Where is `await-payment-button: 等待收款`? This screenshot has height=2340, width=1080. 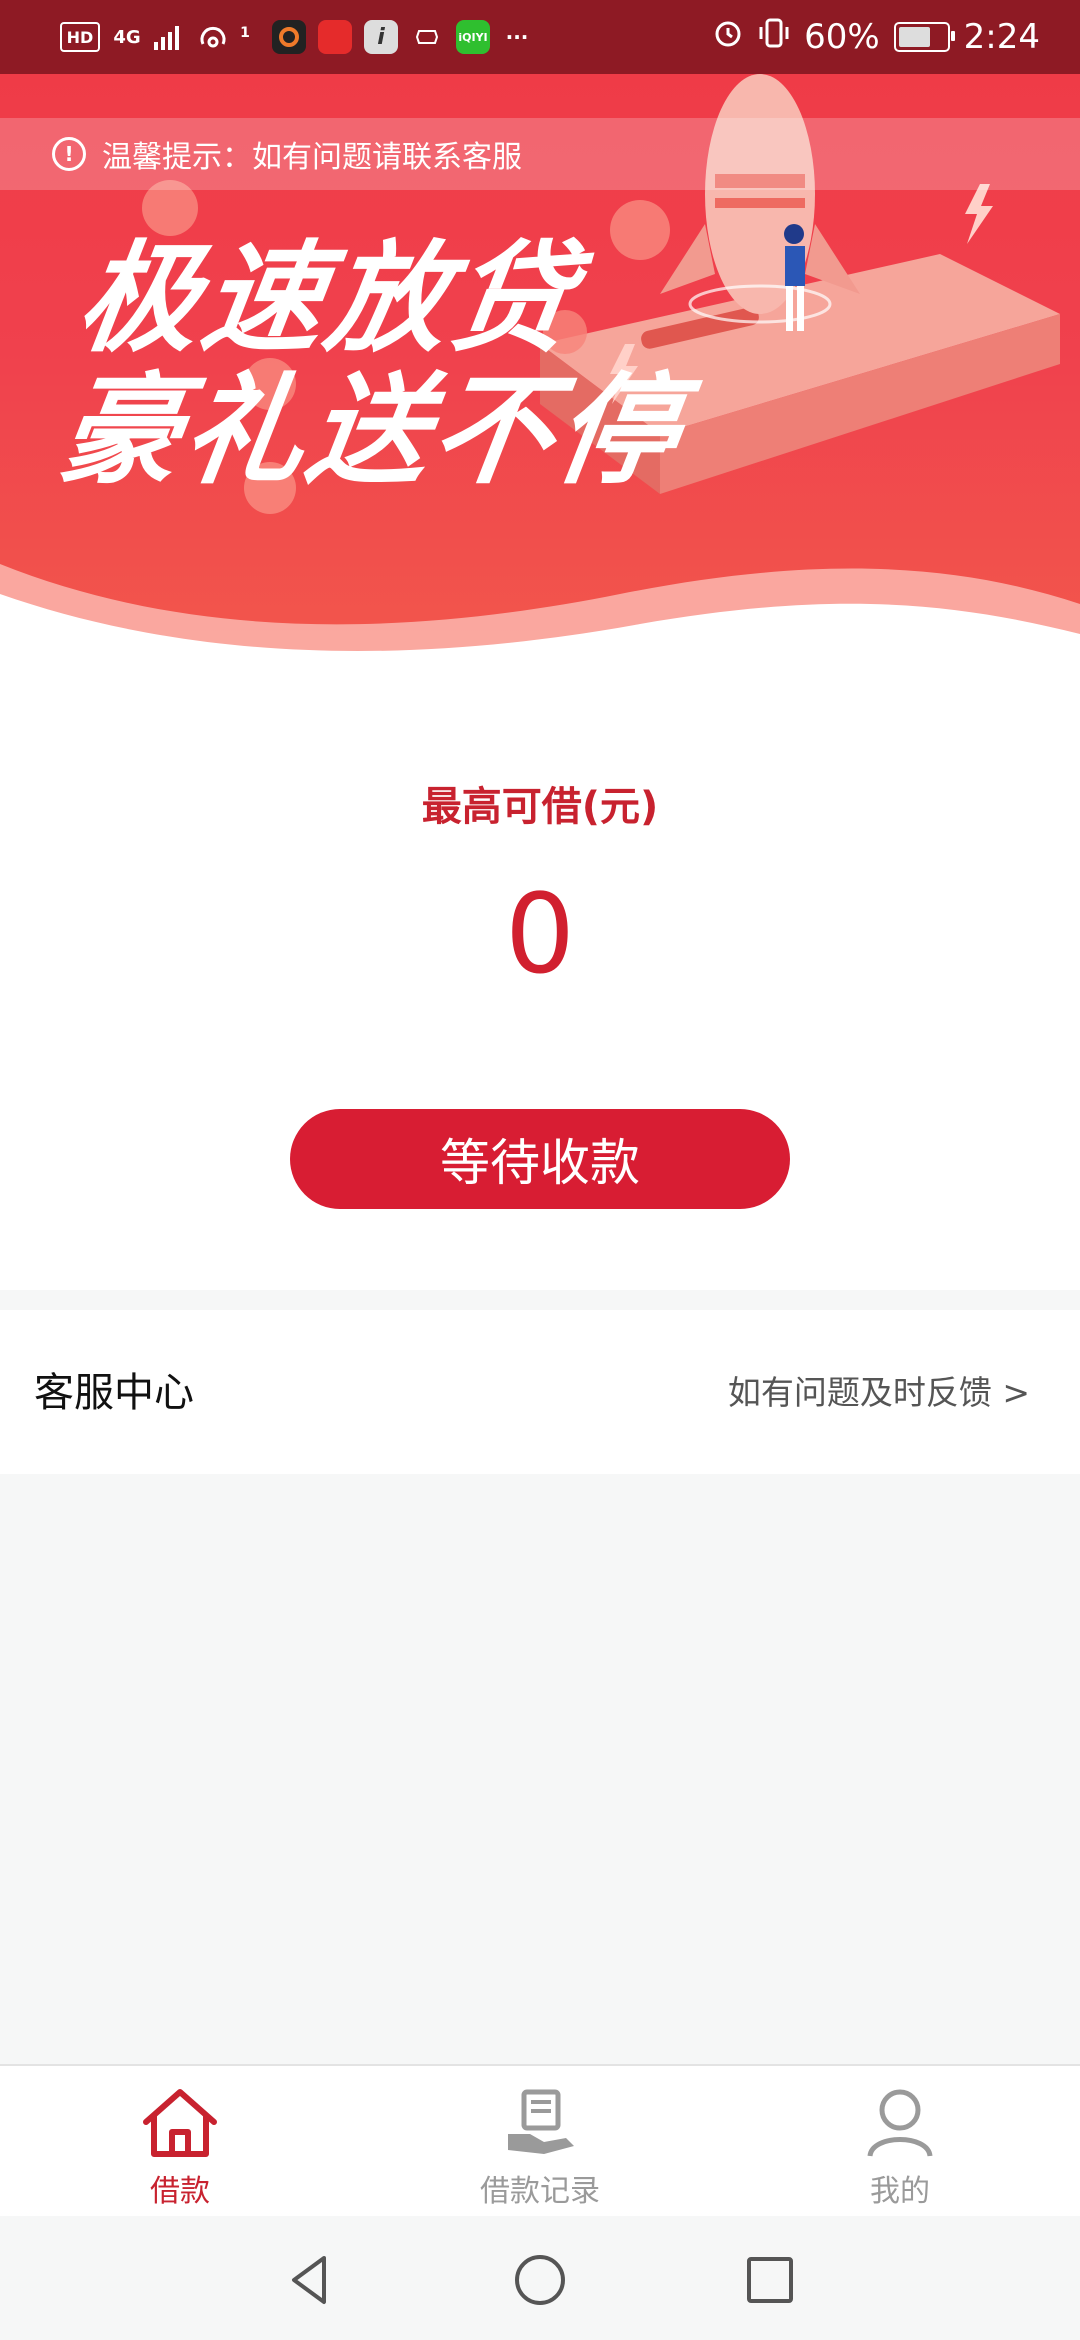 await-payment-button: 等待收款 is located at coordinates (540, 1159).